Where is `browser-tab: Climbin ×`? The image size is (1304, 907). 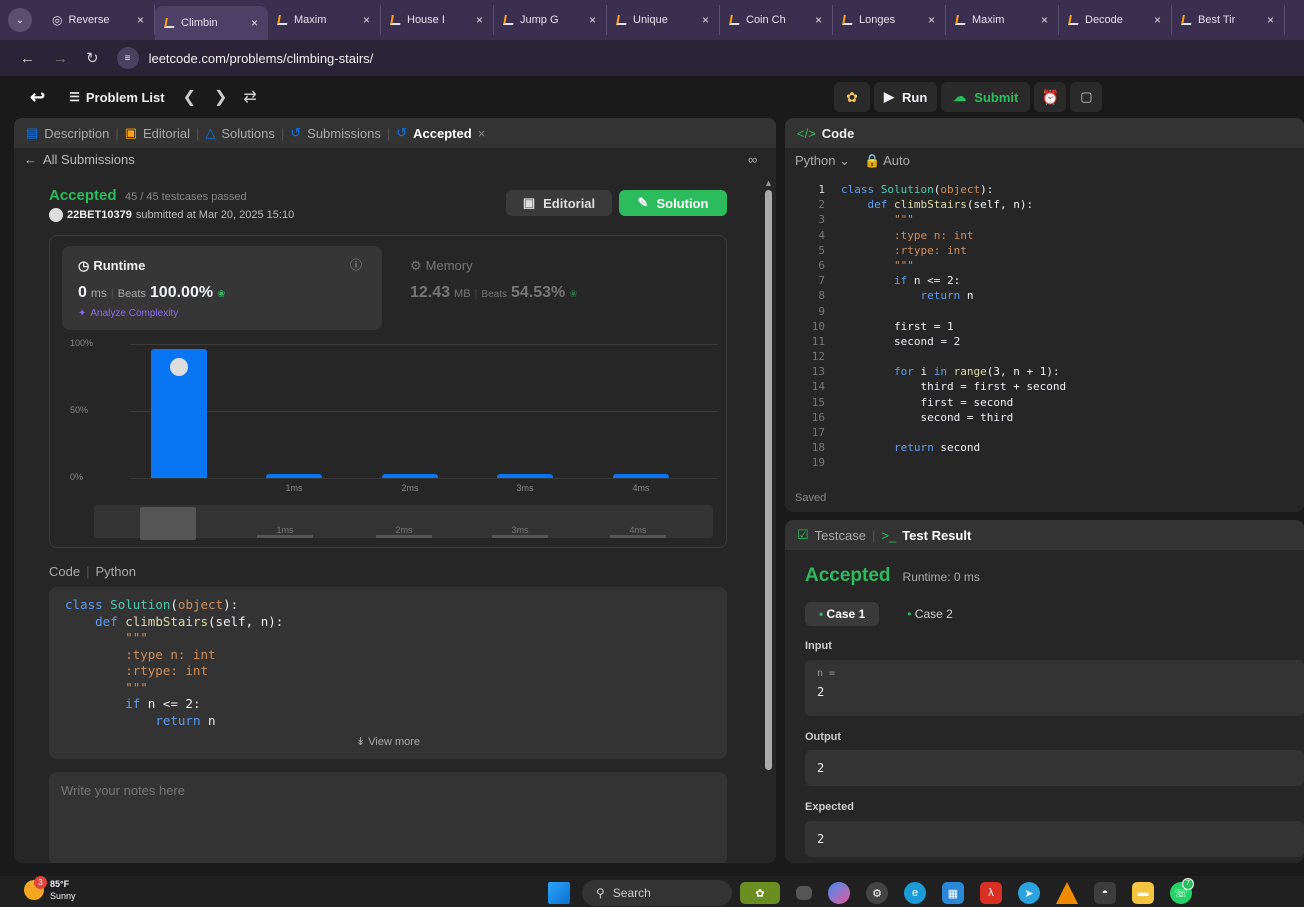
browser-tab: Climbin × is located at coordinates (211, 23).